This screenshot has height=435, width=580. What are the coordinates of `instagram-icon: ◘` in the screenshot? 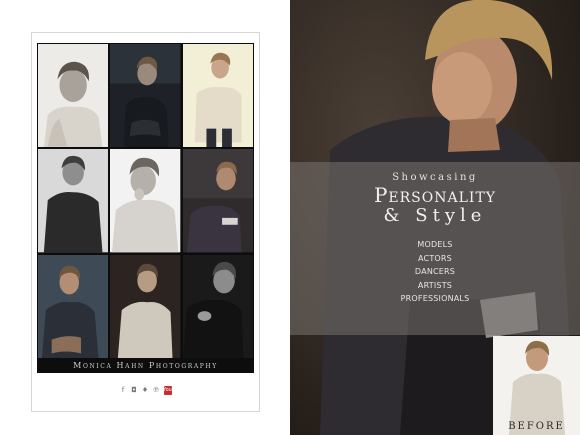 It's located at (134, 390).